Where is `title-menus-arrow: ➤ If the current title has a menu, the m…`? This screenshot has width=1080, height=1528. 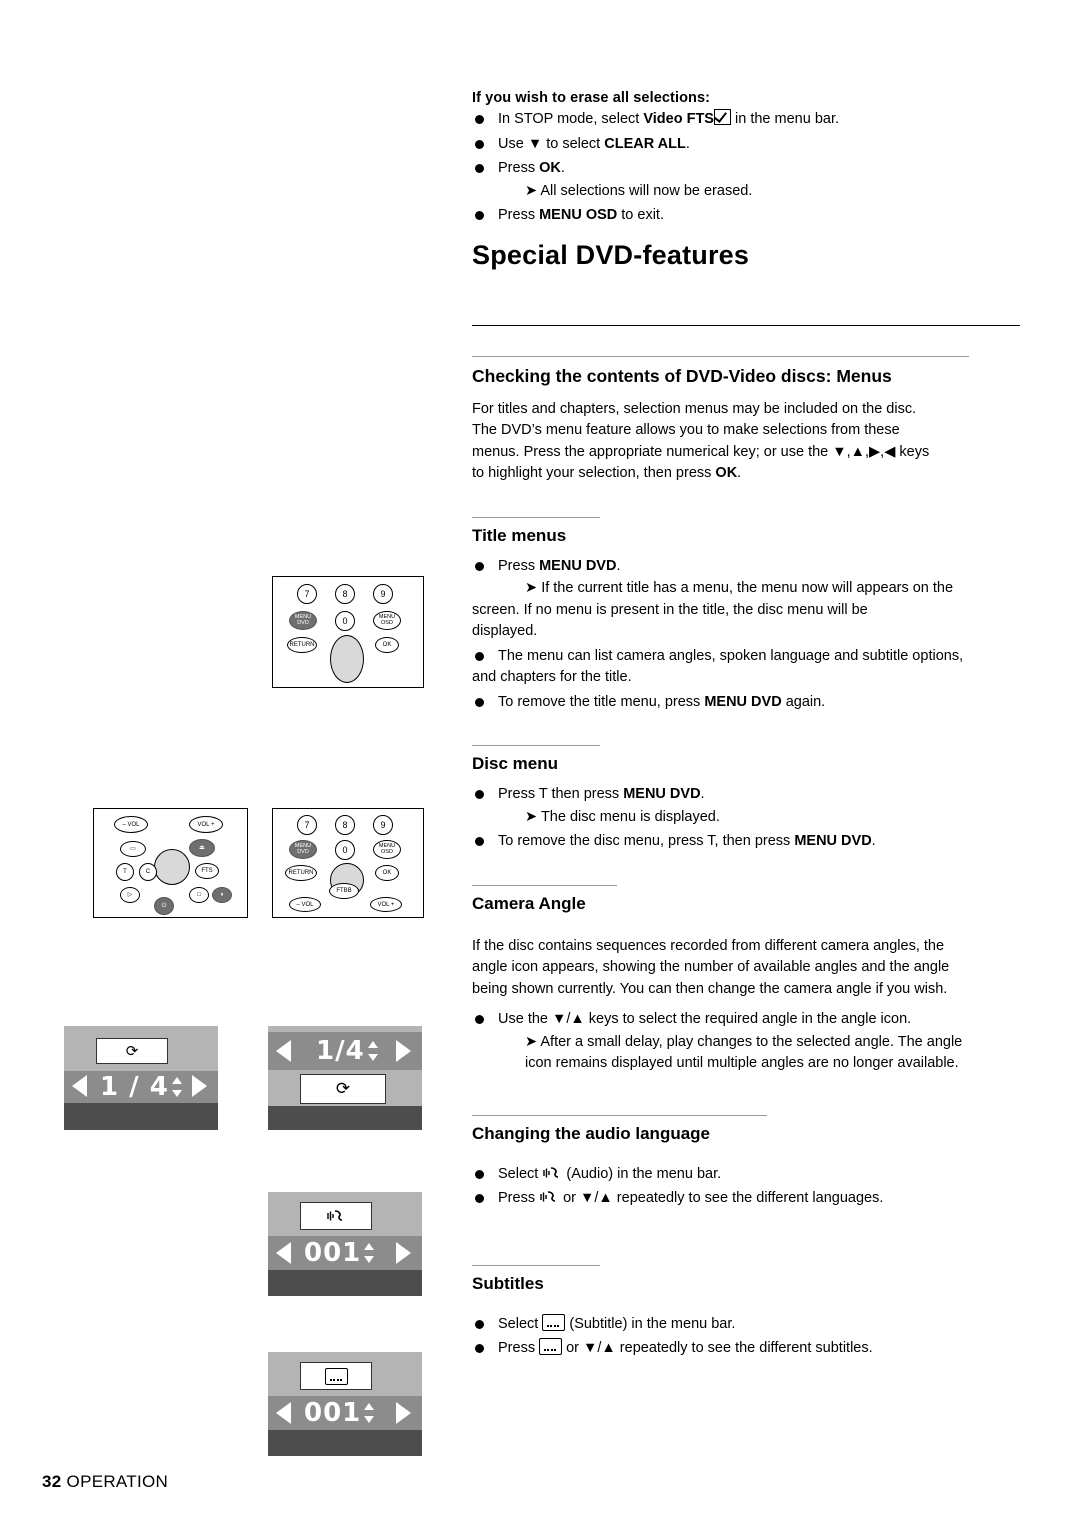
title-menus-arrow: ➤ If the current title has a menu, the m… is located at coordinates (746, 589).